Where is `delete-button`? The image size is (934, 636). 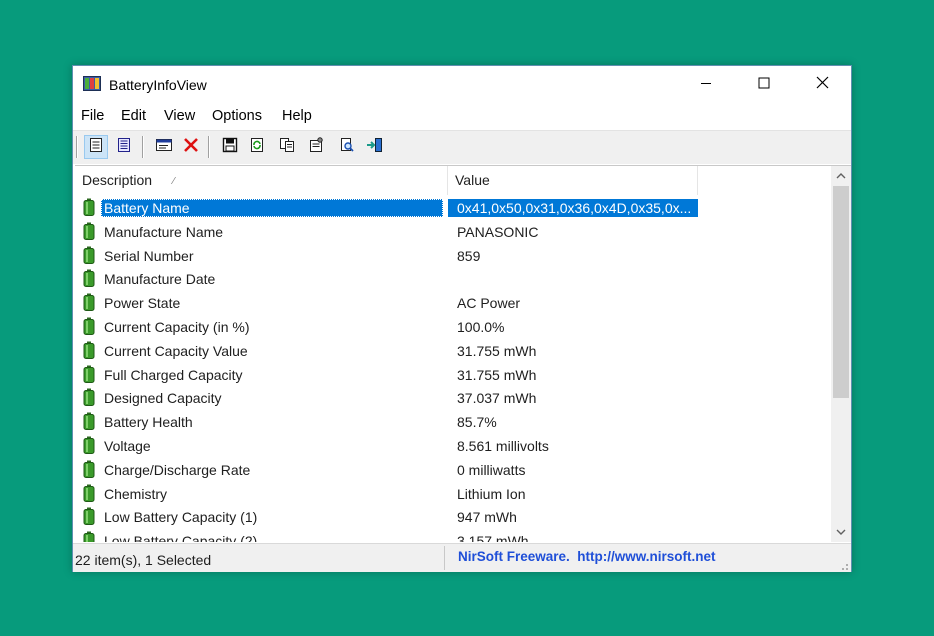 delete-button is located at coordinates (191, 147).